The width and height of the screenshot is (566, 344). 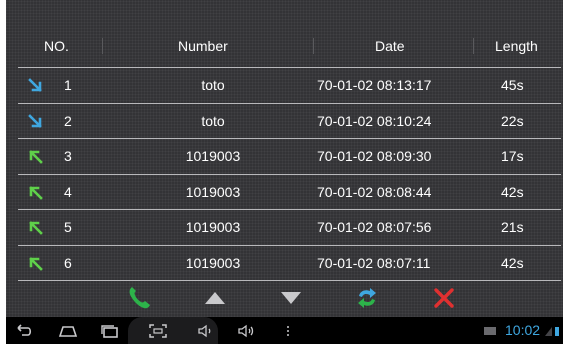 What do you see at coordinates (158, 331) in the screenshot?
I see `screenshot-icon` at bounding box center [158, 331].